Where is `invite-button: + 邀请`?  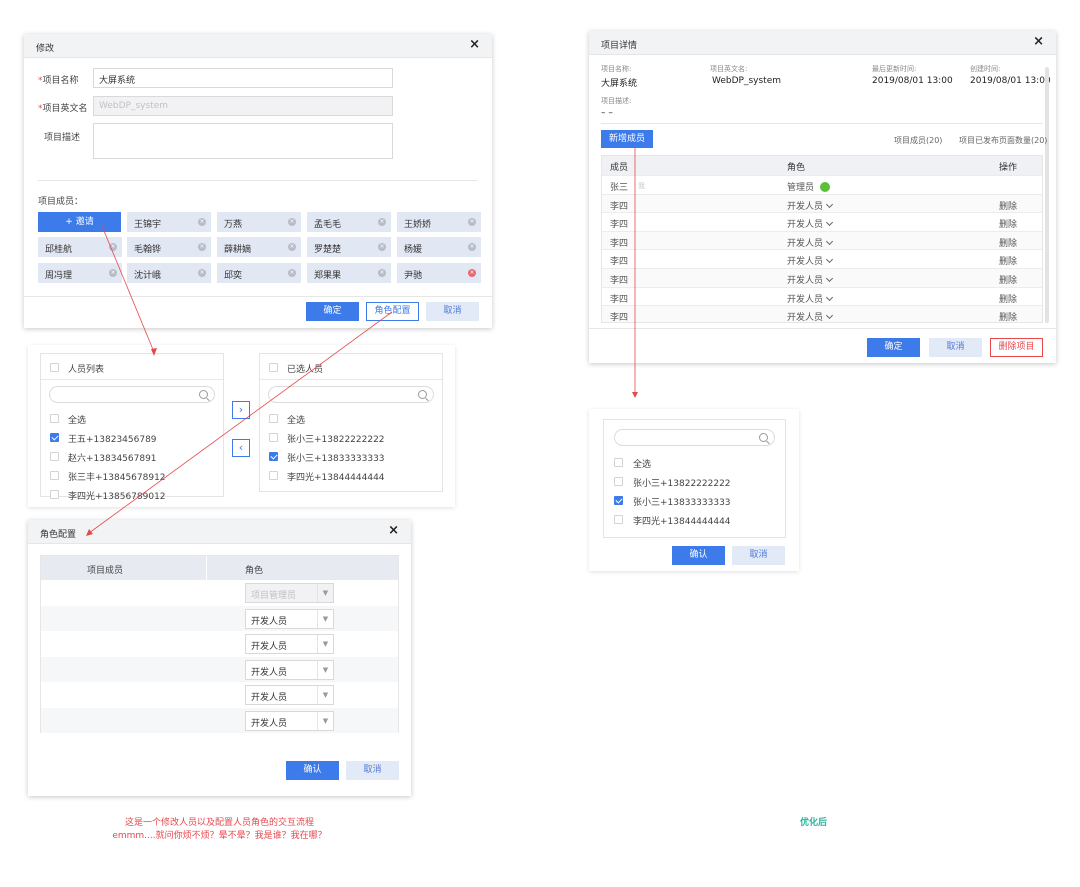
invite-button: + 邀请 is located at coordinates (79, 222).